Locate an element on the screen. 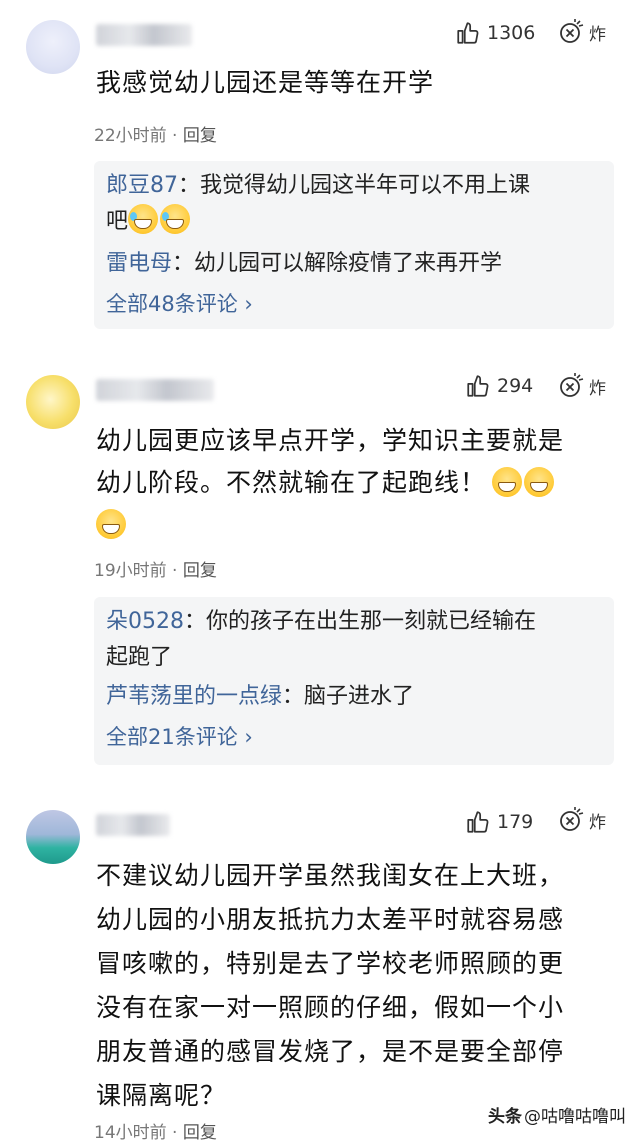 This screenshot has width=640, height=1143. comment-text-line: 没有在家一对一照顾的仔细，假如一个小 is located at coordinates (330, 1007).